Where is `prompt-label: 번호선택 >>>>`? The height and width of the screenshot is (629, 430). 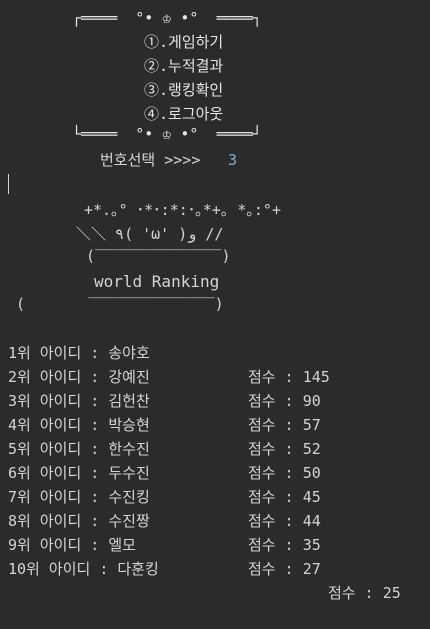
prompt-label: 번호선택 >>>> is located at coordinates (150, 160).